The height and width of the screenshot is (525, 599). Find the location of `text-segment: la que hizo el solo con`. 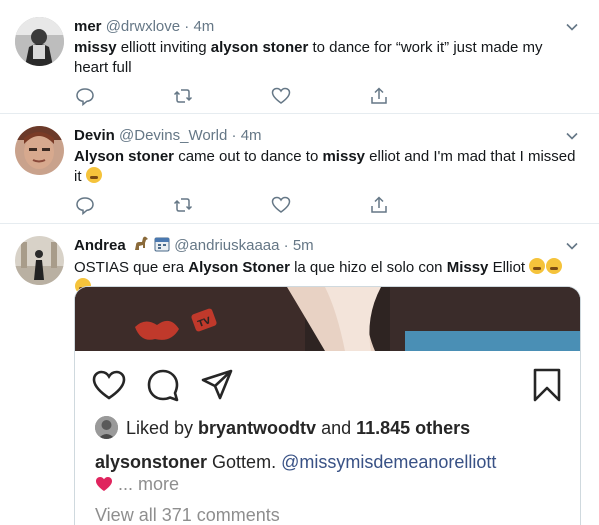

text-segment: la que hizo el solo con is located at coordinates (368, 267).